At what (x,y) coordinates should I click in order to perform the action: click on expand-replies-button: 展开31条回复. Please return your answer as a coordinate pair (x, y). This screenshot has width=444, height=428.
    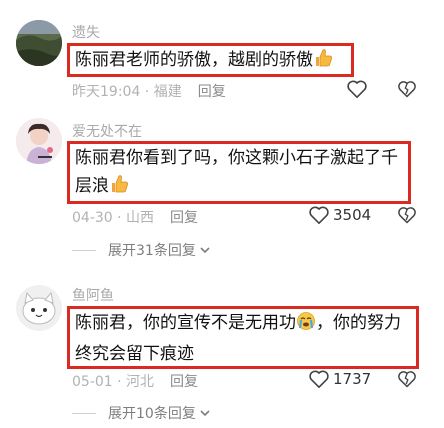
    Looking at the image, I should click on (141, 250).